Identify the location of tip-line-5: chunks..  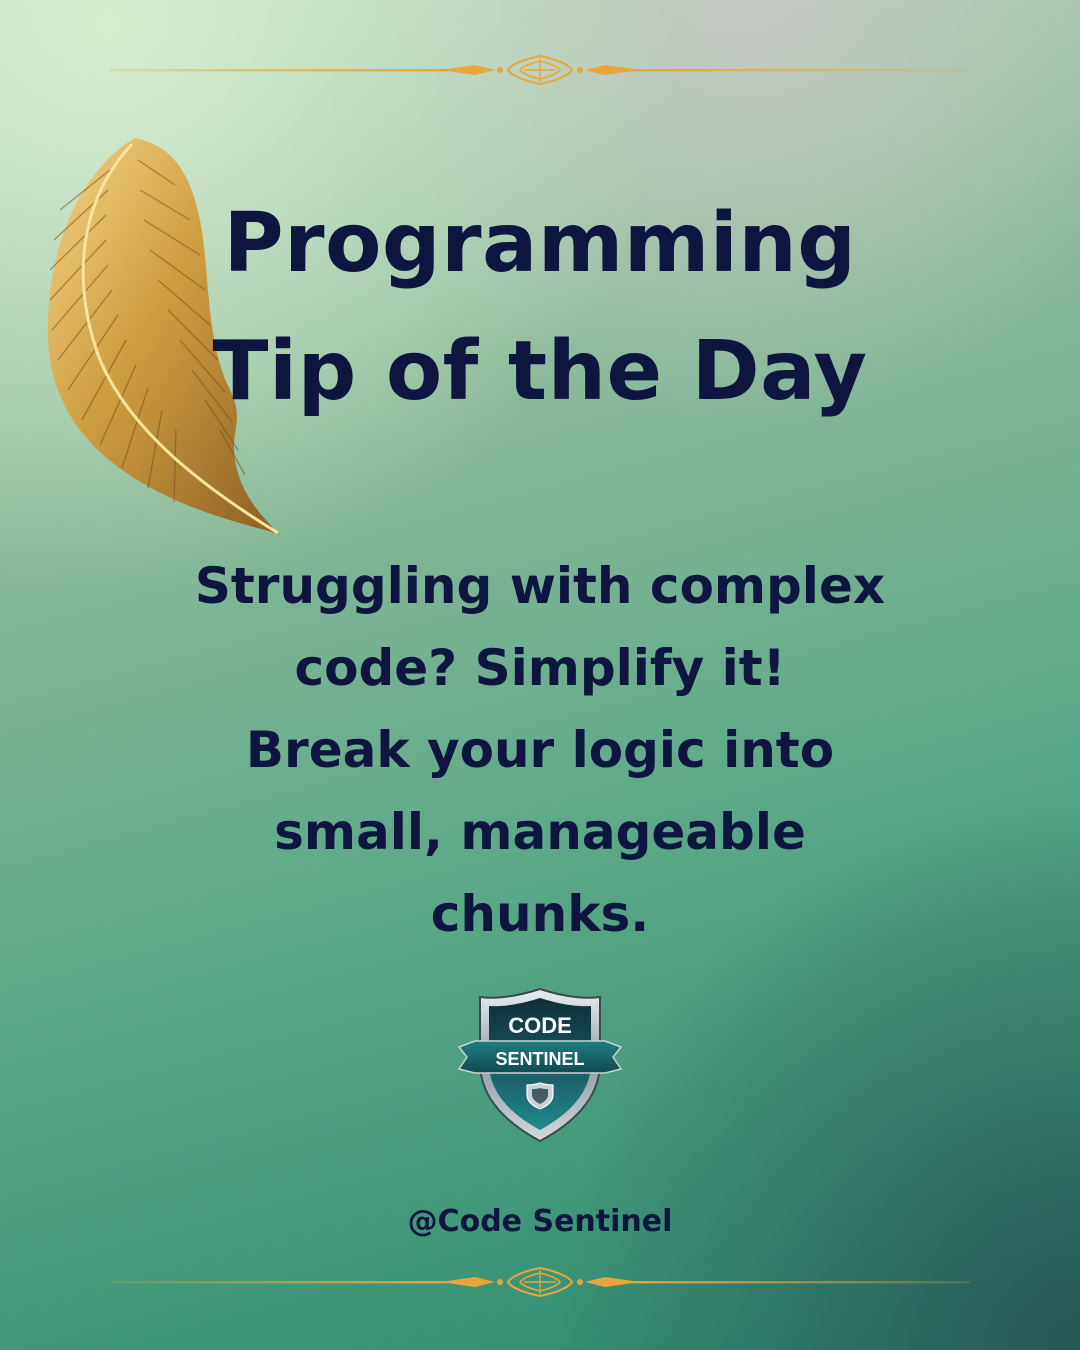
(540, 914).